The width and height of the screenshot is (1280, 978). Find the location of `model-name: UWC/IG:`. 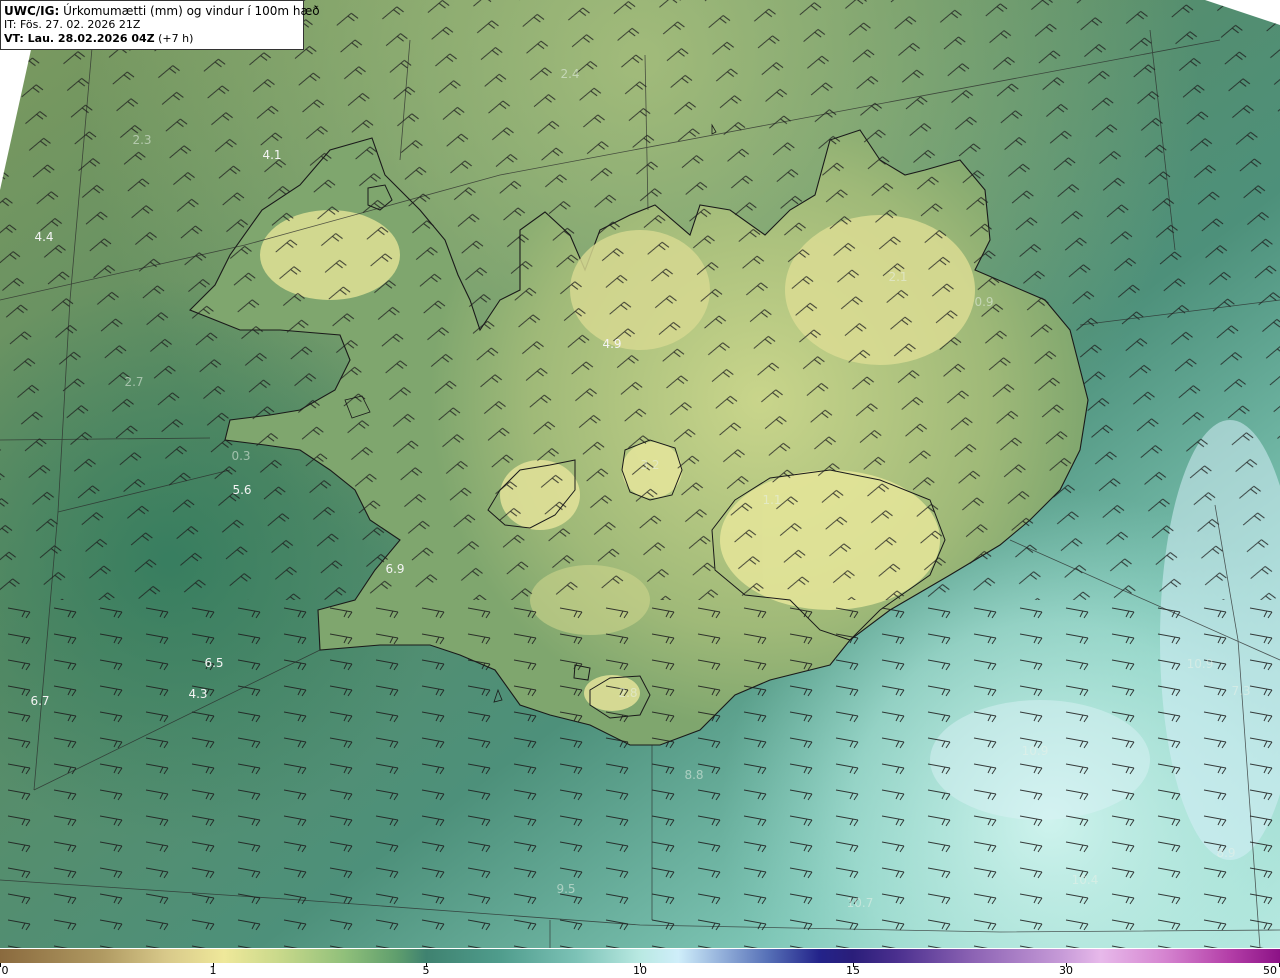

model-name: UWC/IG: is located at coordinates (32, 11).